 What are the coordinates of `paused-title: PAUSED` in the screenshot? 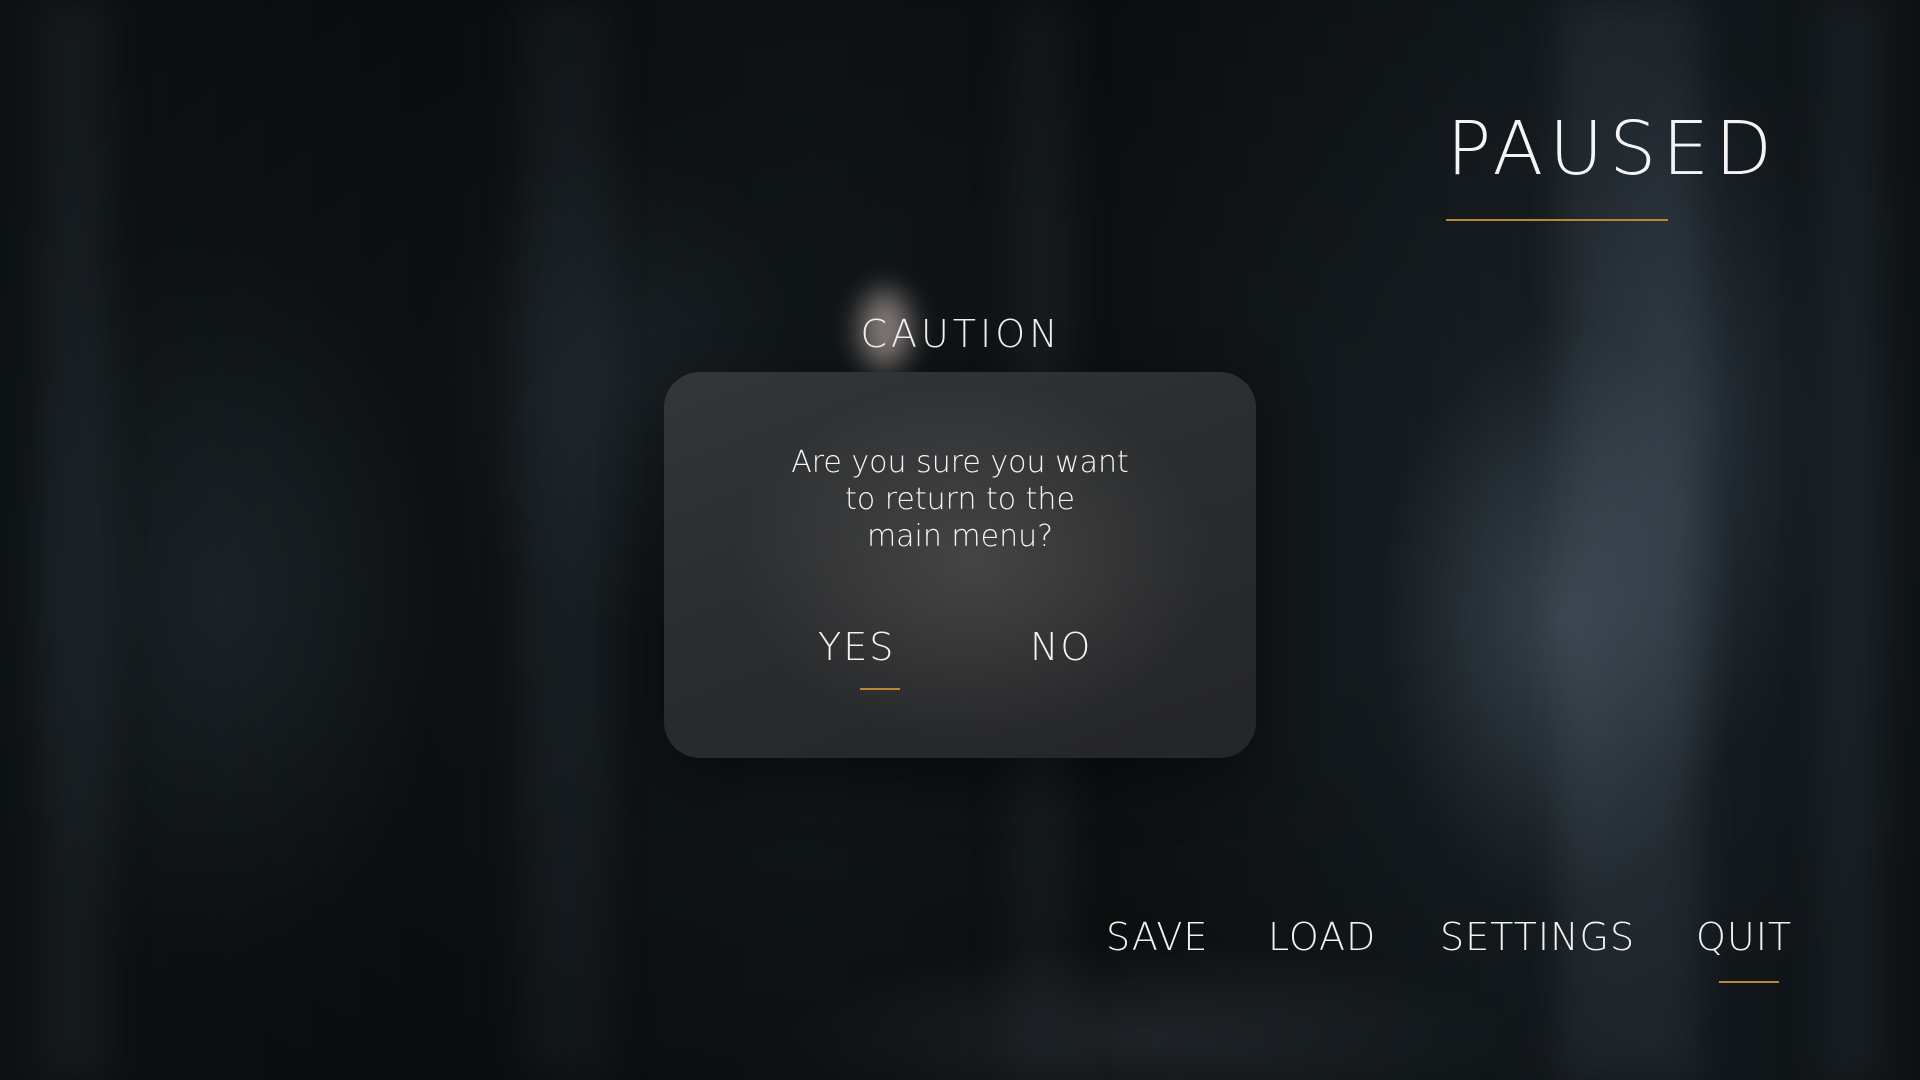 It's located at (1612, 149).